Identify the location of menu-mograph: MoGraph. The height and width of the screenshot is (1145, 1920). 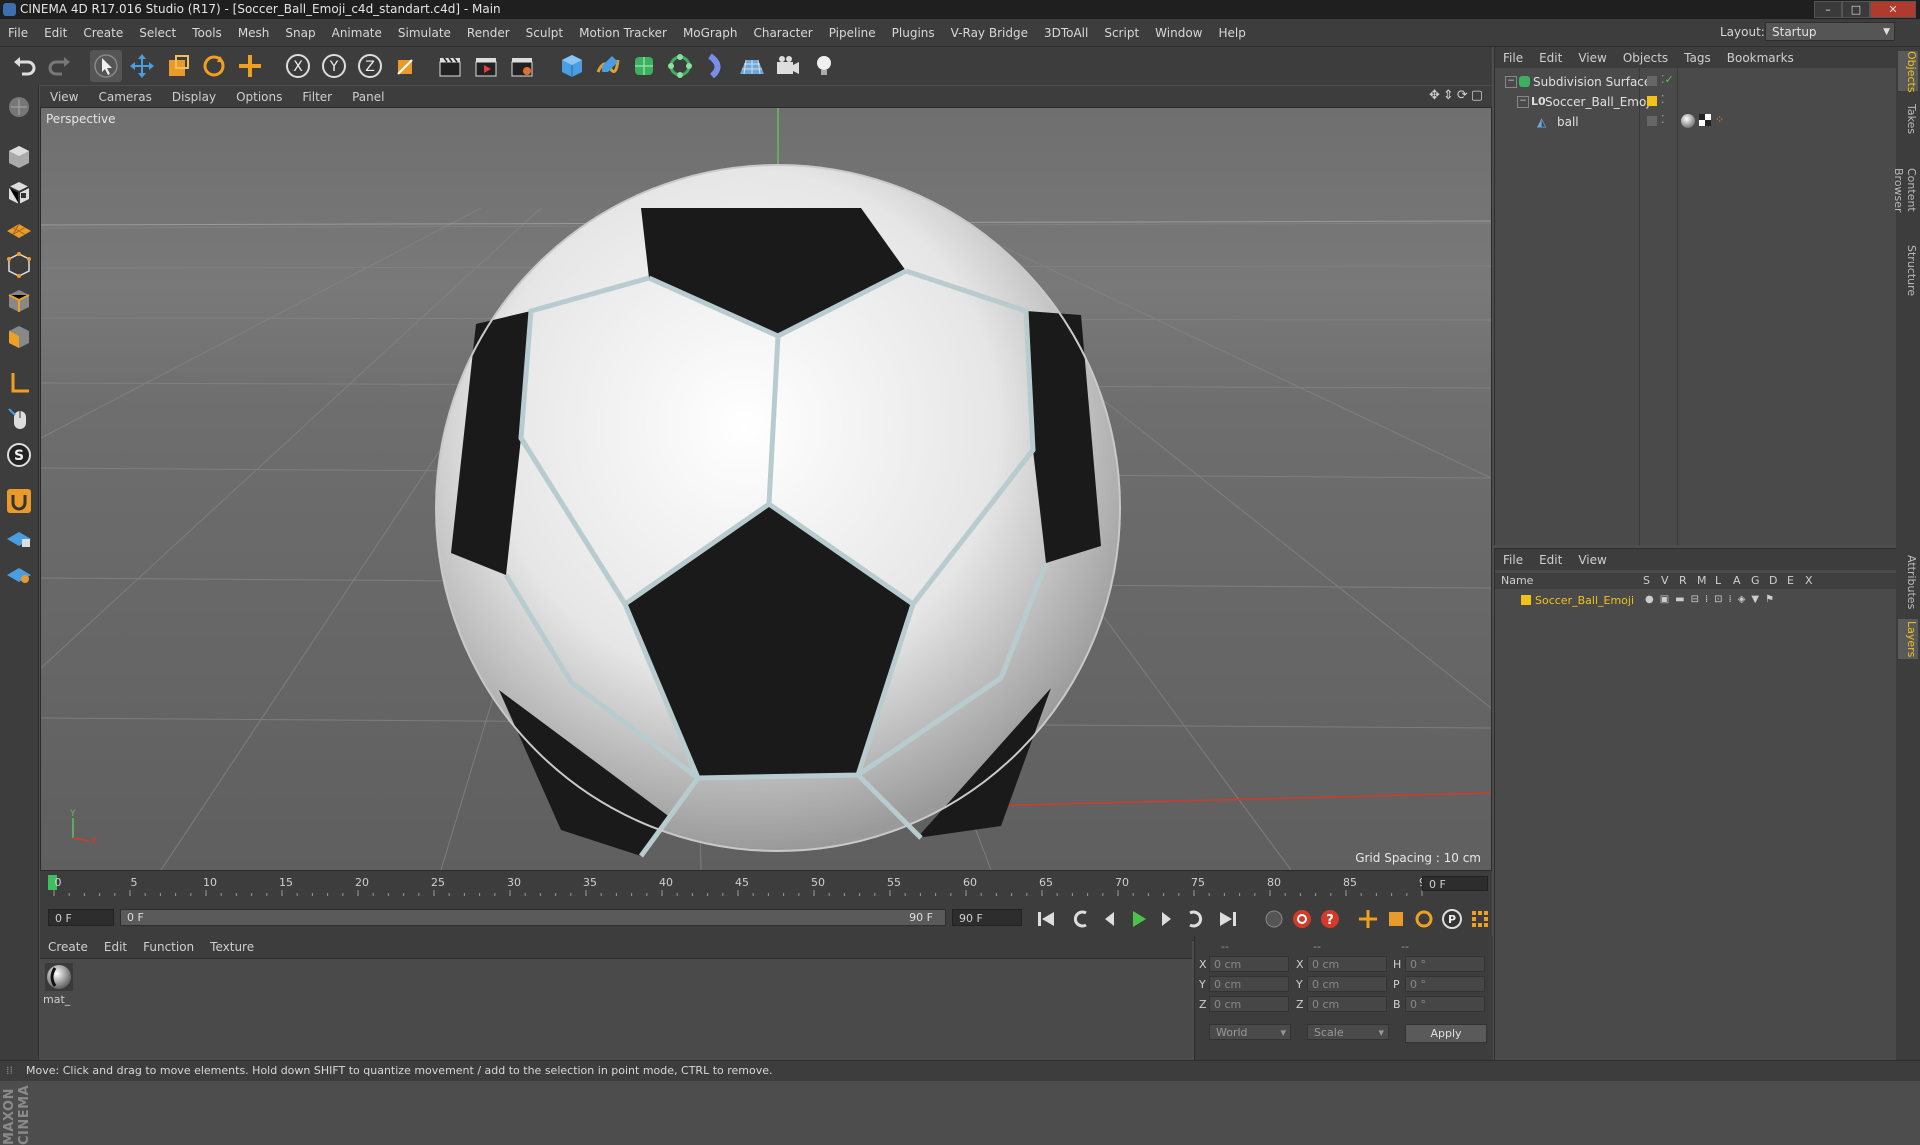
(710, 33).